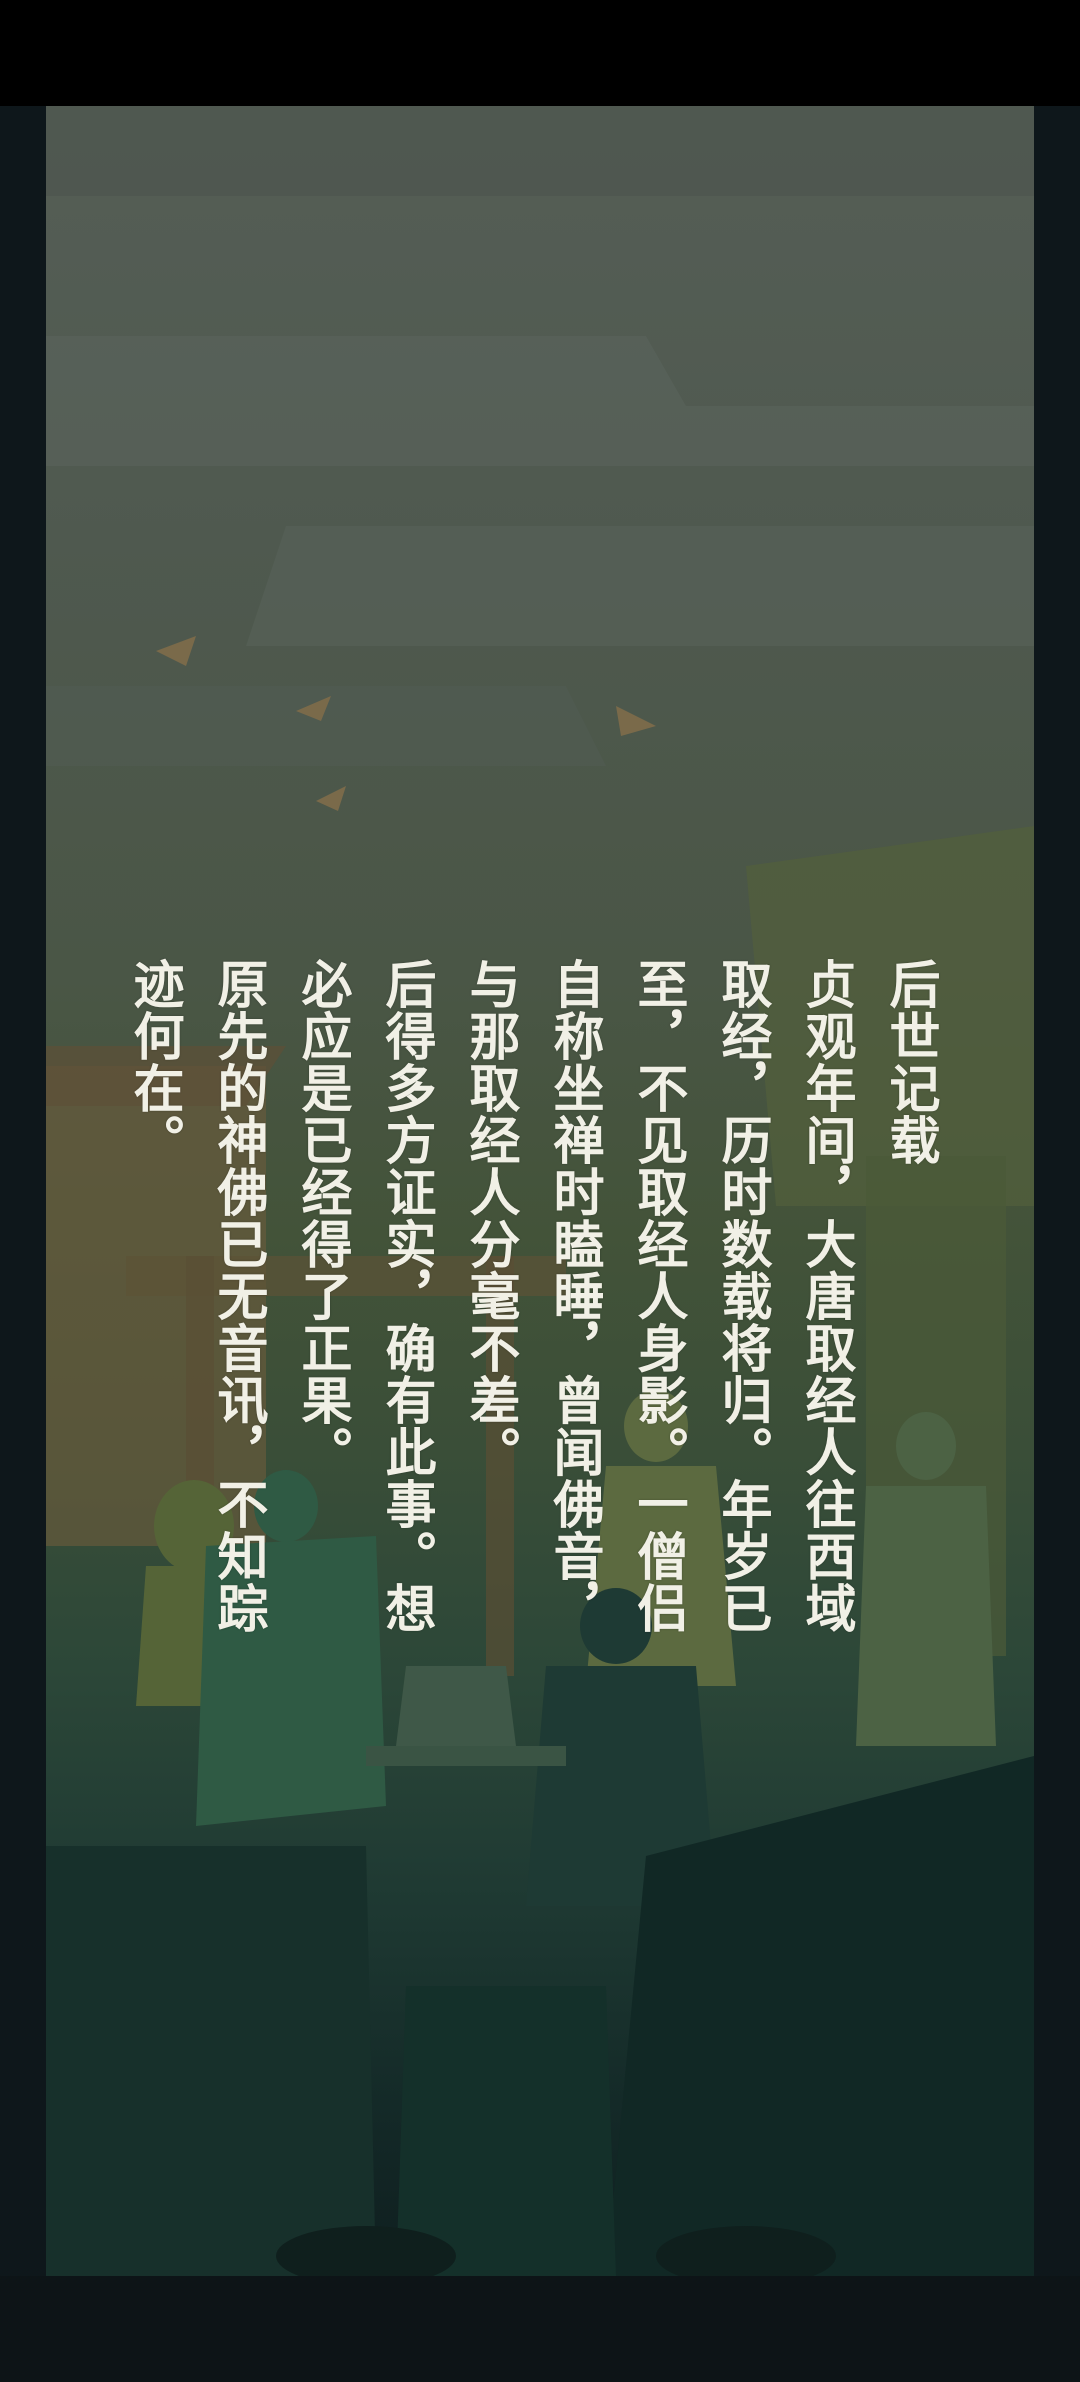  What do you see at coordinates (540, 151) in the screenshot?
I see `cloud-band` at bounding box center [540, 151].